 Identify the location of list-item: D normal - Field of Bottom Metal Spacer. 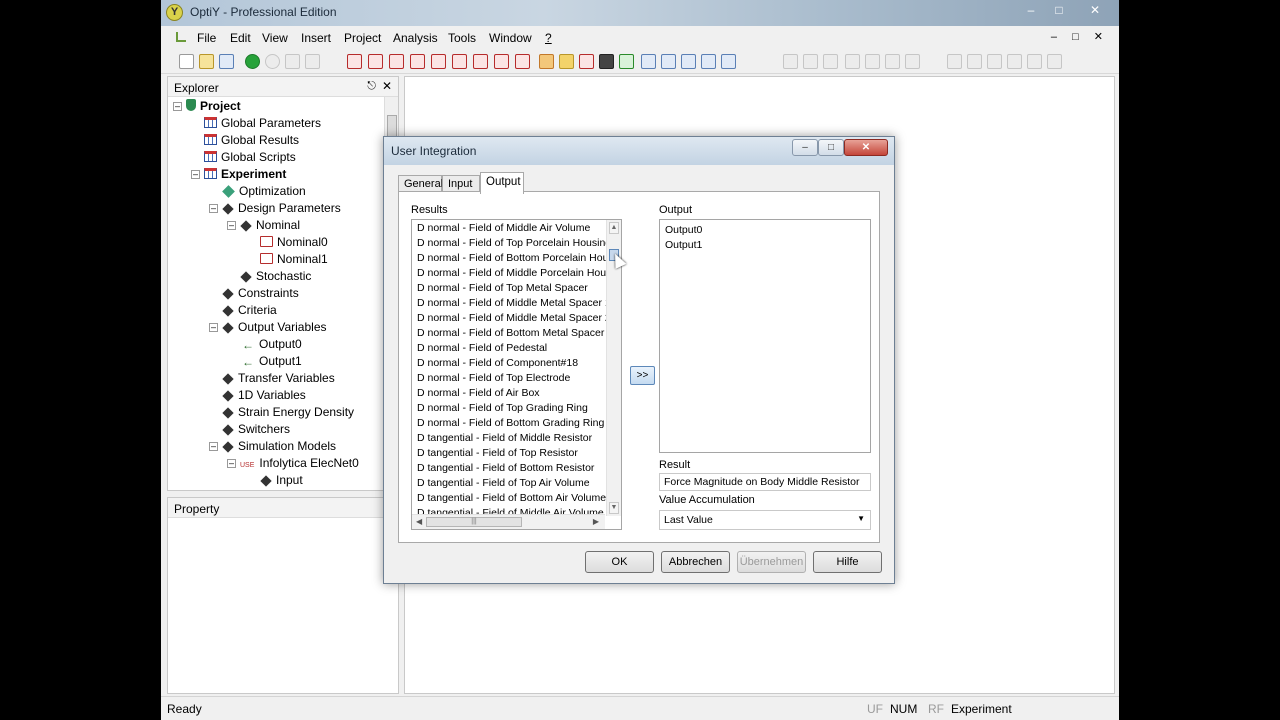
(510, 334).